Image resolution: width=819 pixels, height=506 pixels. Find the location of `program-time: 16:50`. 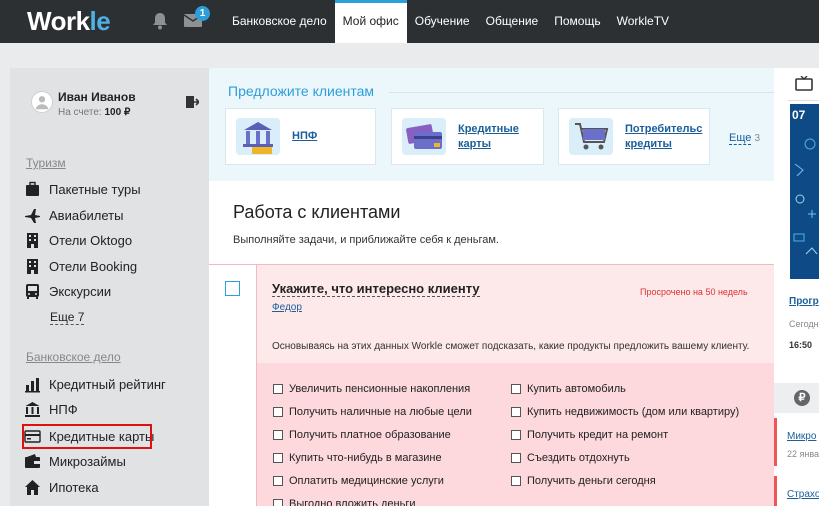

program-time: 16:50 is located at coordinates (801, 345).